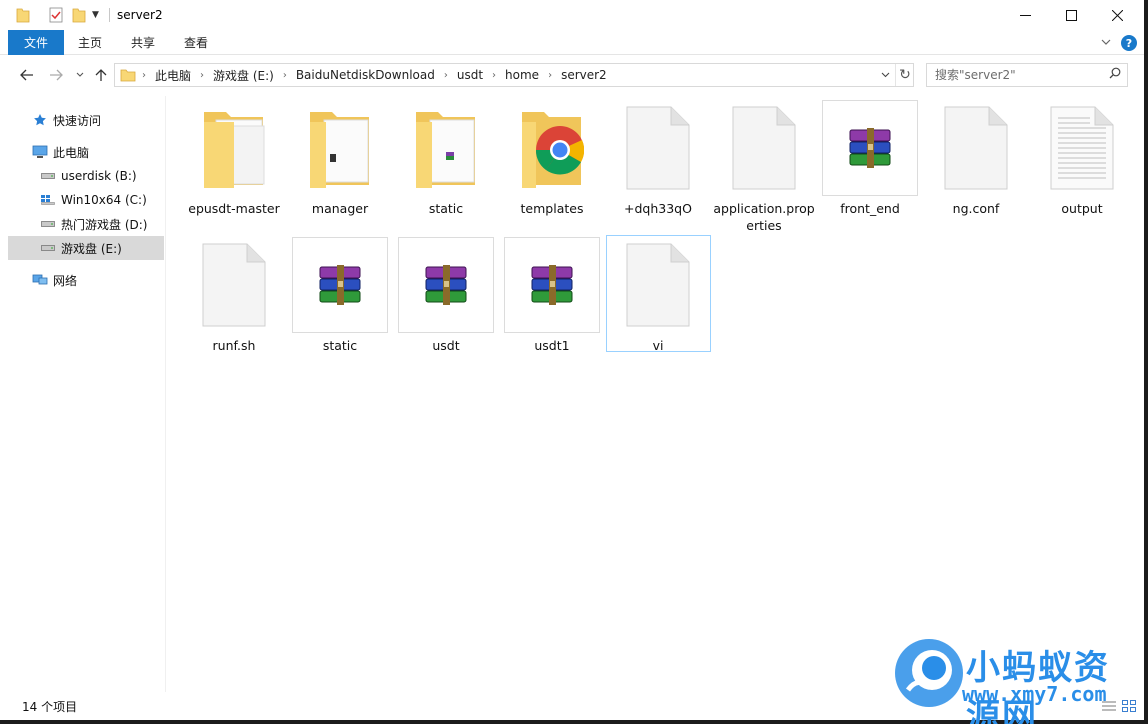 The height and width of the screenshot is (724, 1148). Describe the element at coordinates (86, 280) in the screenshot. I see `sidebar-item-network: 网络` at that location.